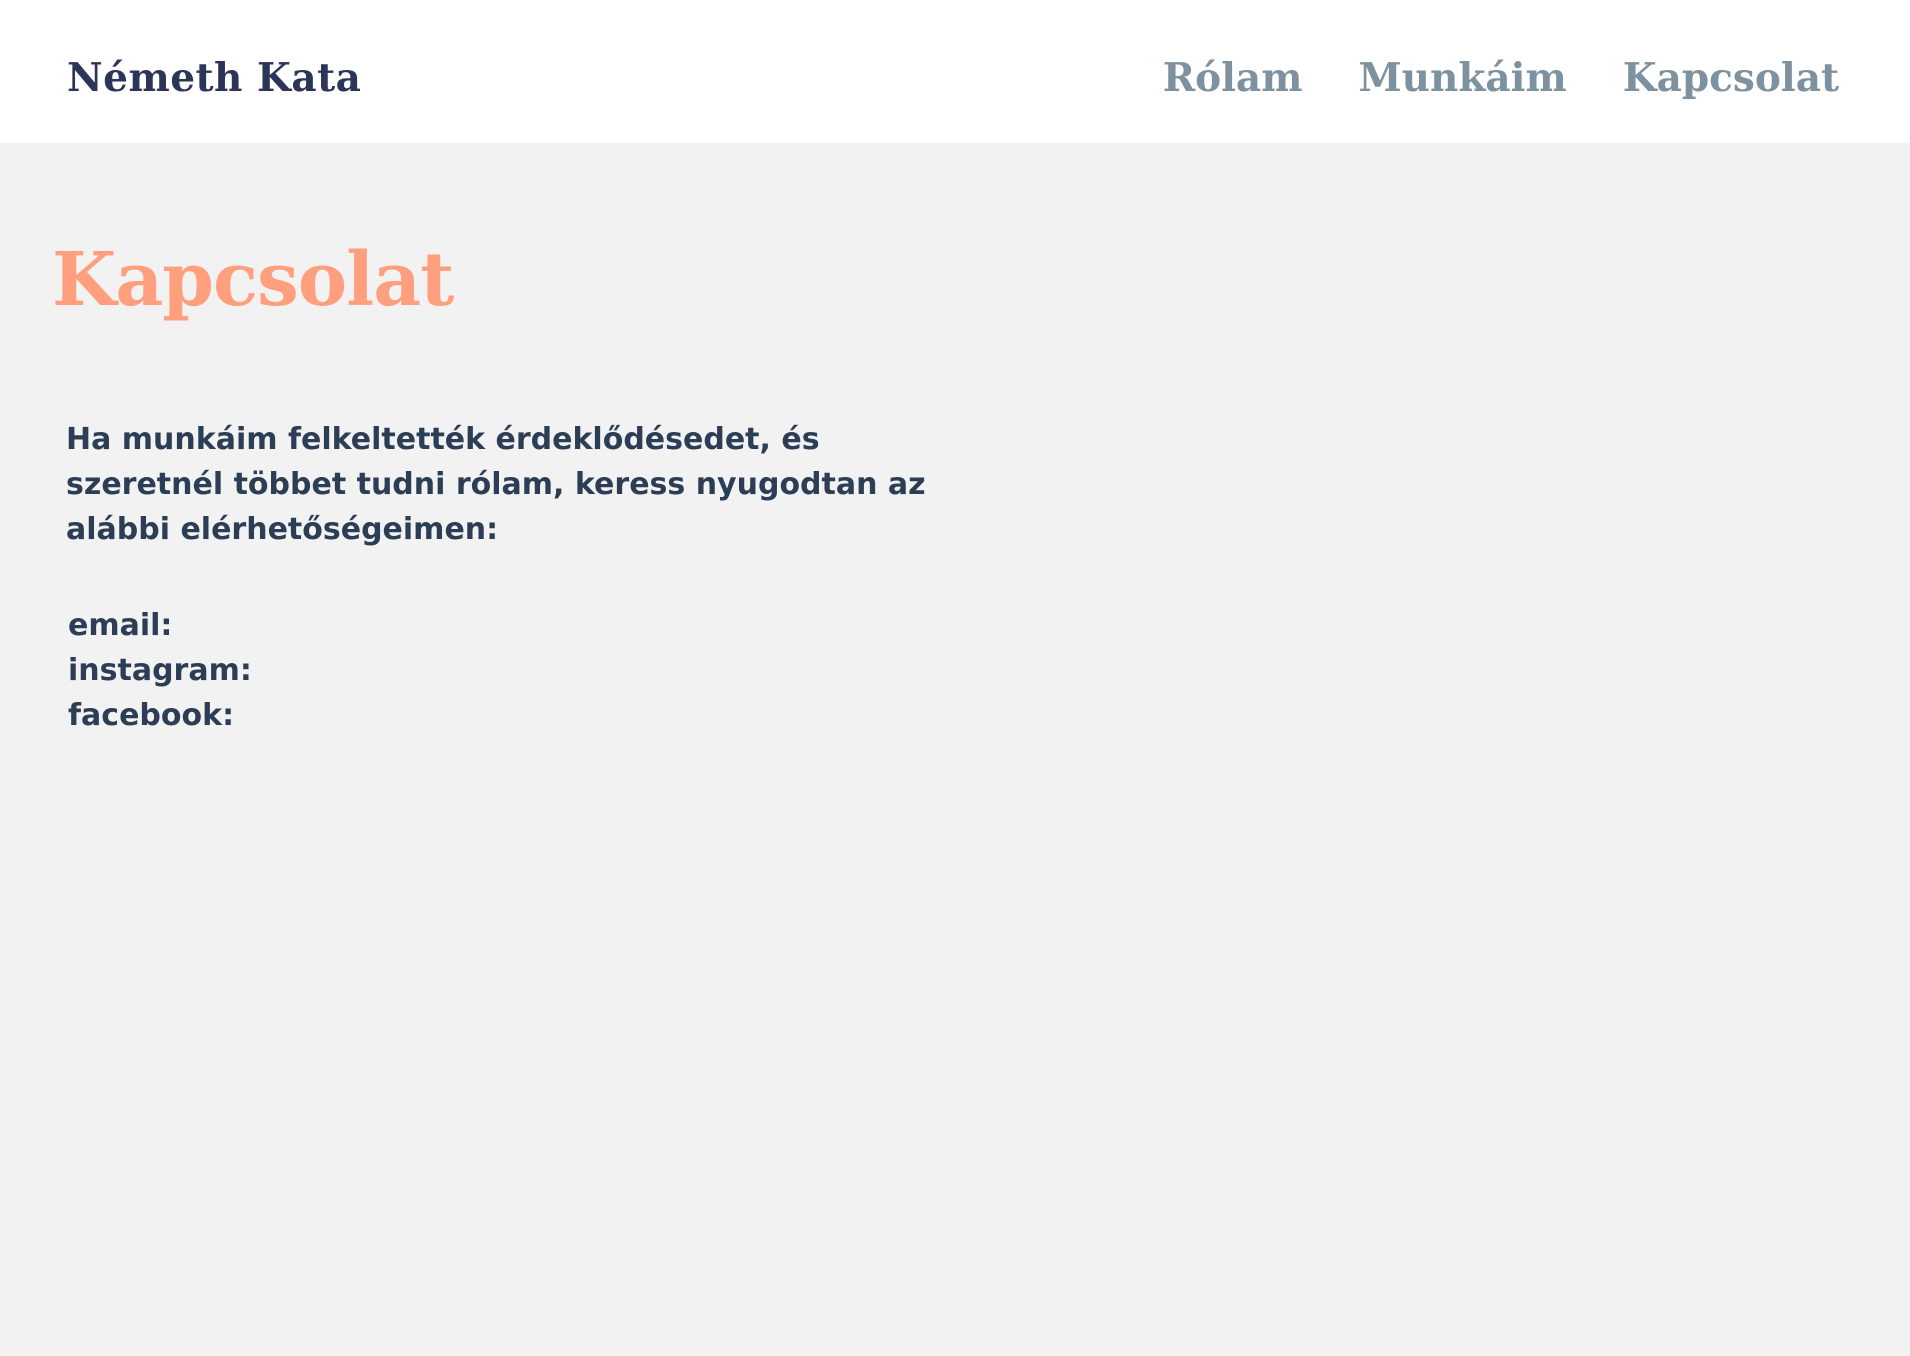  I want to click on contact-facebook-label: facebook:, so click(151, 715).